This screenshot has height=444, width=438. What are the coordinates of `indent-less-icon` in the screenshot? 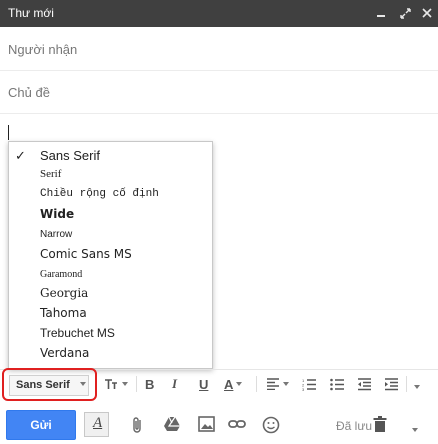 It's located at (364, 384).